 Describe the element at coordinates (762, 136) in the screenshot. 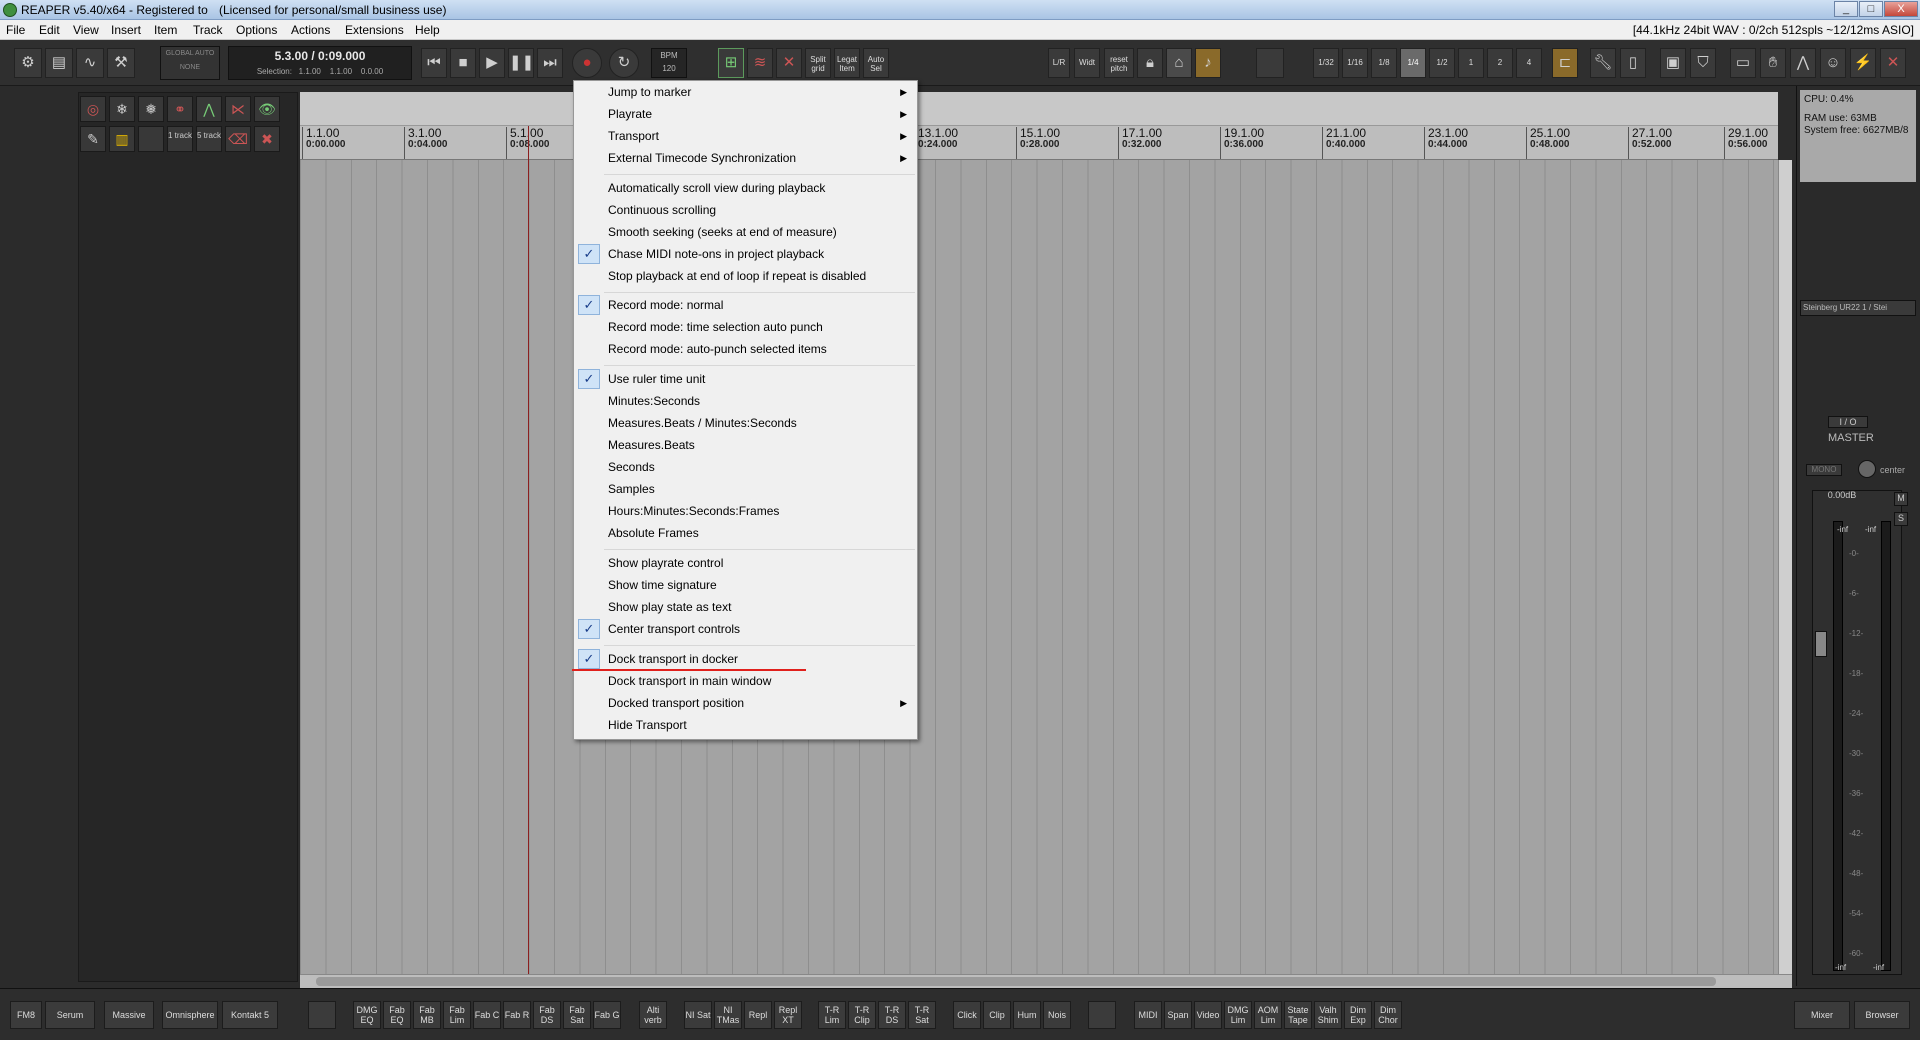

I see `menu-item-transport: Transport ▶` at that location.